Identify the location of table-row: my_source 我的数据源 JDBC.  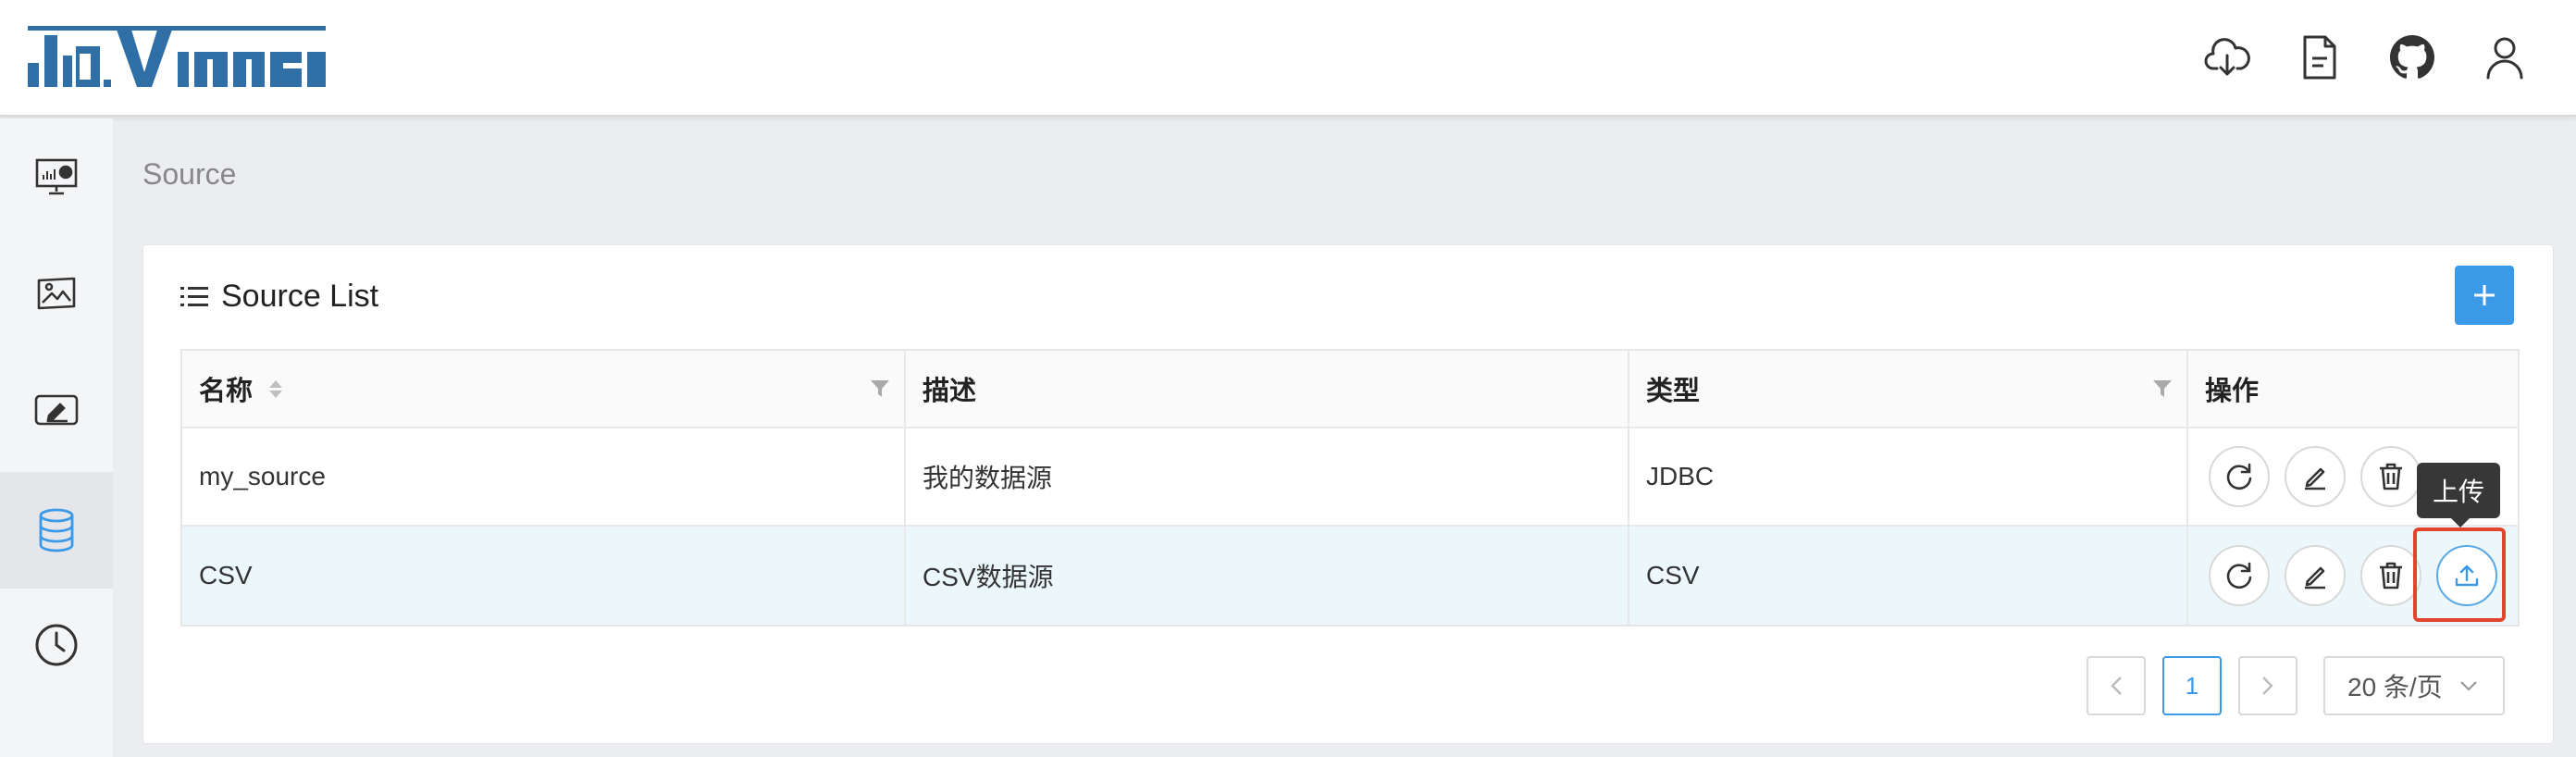
(1350, 477).